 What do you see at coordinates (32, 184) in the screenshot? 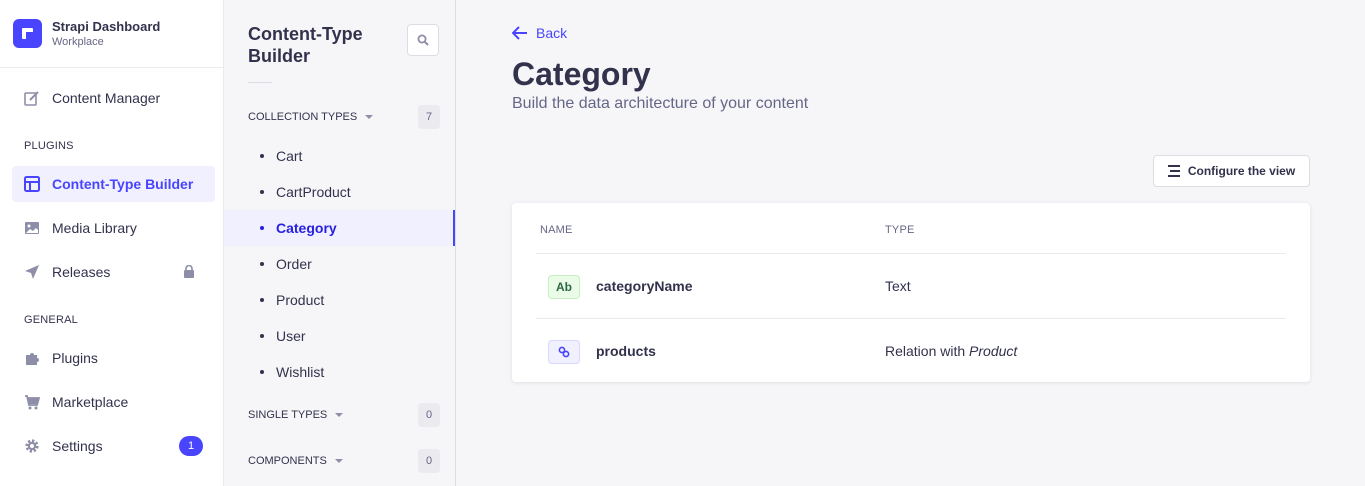
I see `layout-icon` at bounding box center [32, 184].